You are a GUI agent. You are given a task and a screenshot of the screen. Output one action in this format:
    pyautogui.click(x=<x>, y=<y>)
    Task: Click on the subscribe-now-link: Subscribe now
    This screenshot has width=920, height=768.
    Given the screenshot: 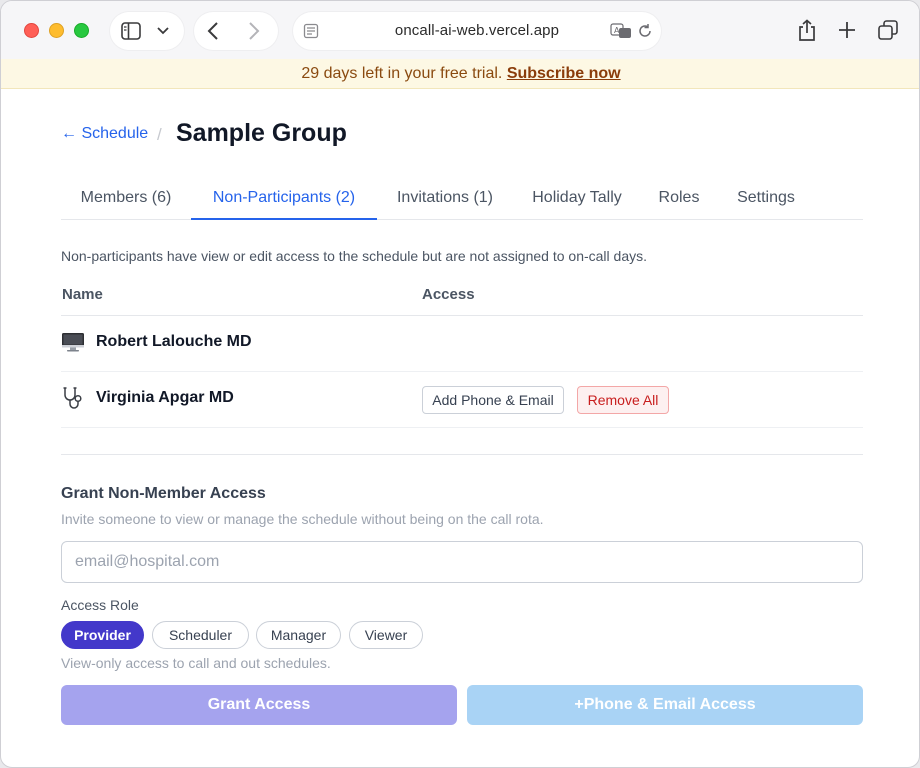 What is the action you would take?
    pyautogui.click(x=564, y=73)
    